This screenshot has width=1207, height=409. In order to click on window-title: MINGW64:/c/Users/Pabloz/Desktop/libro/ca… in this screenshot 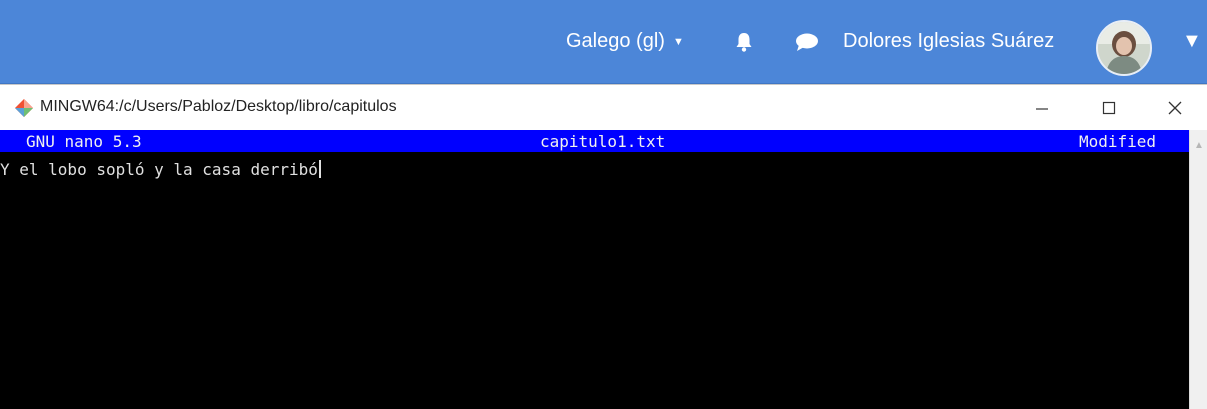, I will do `click(218, 106)`.